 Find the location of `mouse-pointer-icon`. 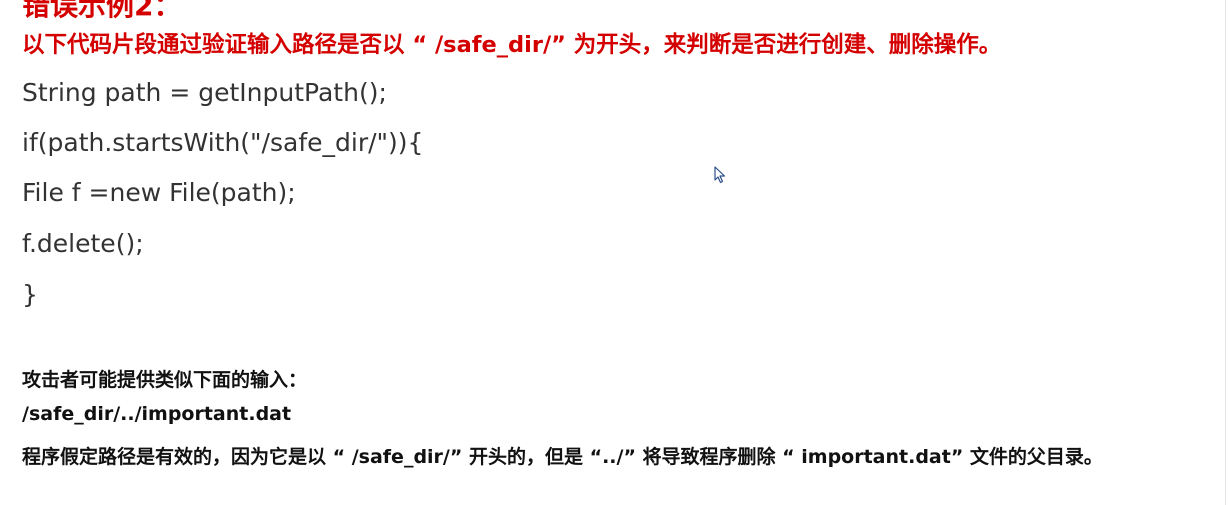

mouse-pointer-icon is located at coordinates (720, 175).